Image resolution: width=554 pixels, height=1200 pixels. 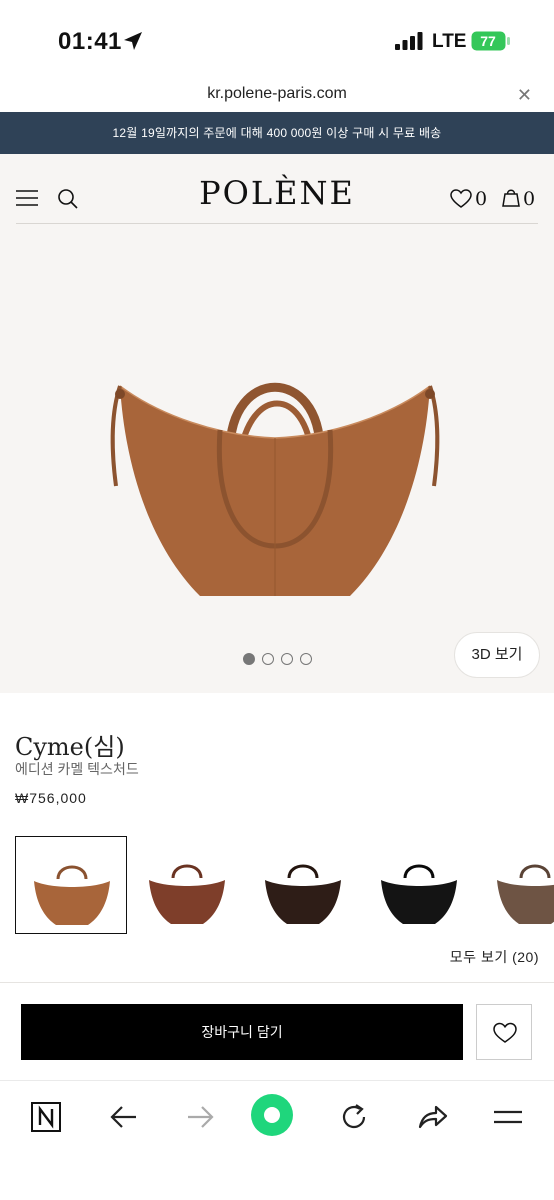 I want to click on forward-arrow-icon, so click(x=200, y=1117).